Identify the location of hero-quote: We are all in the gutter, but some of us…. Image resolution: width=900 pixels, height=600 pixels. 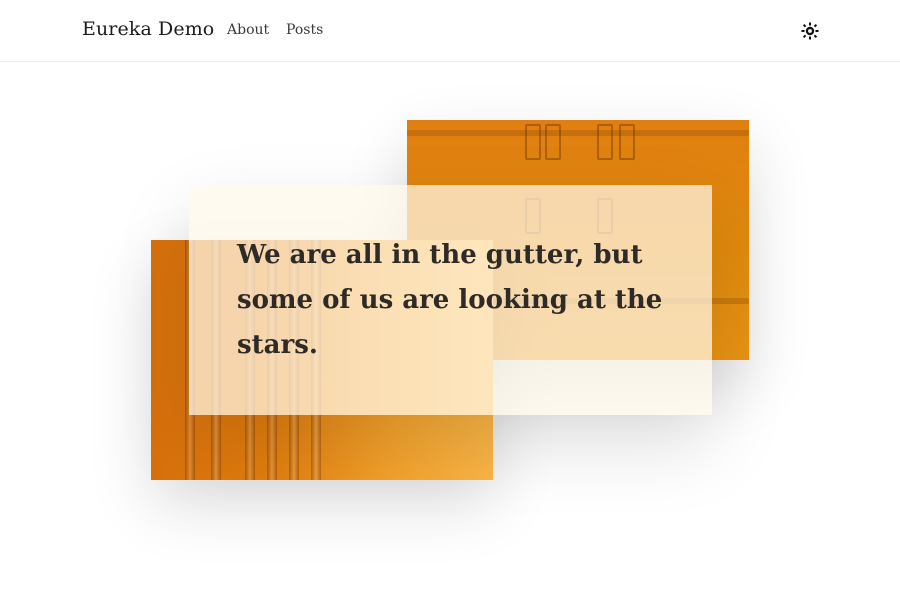
(450, 300).